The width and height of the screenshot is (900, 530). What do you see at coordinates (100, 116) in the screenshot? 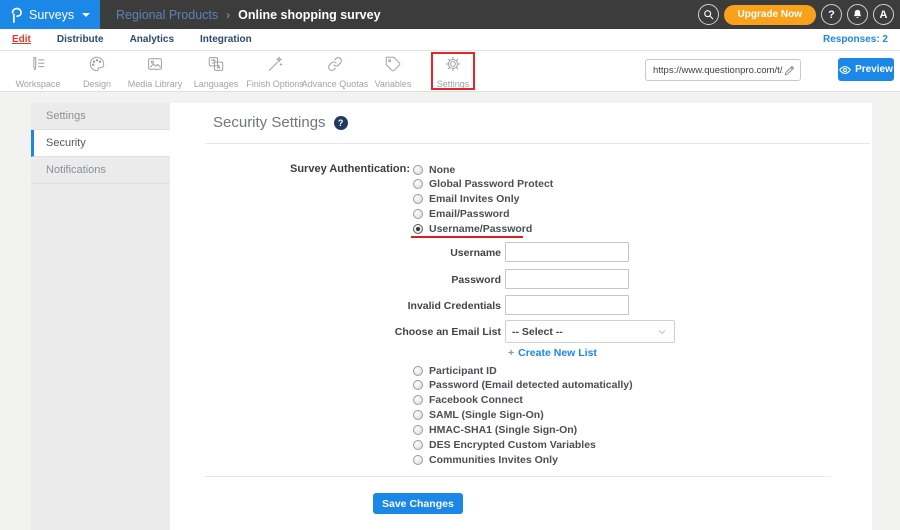
I see `sidebar-item-settings: Settings` at bounding box center [100, 116].